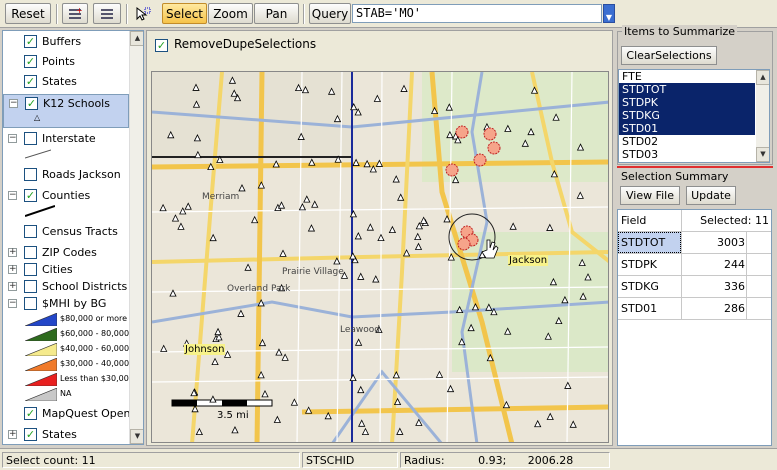 This screenshot has height=470, width=777. I want to click on table-row: STDPK 244, so click(694, 265).